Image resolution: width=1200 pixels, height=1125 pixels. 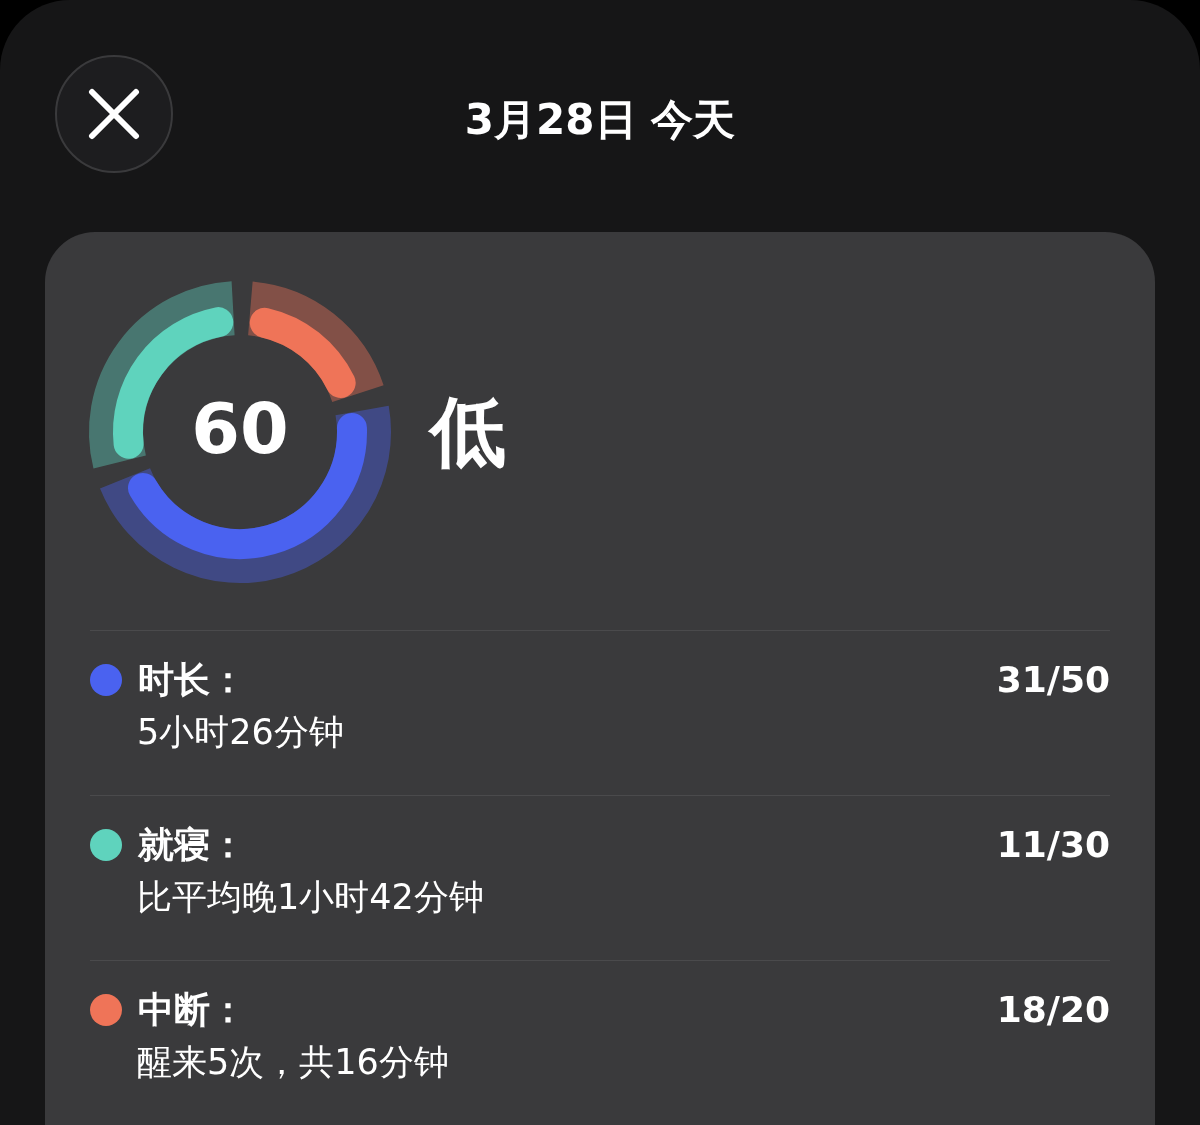 What do you see at coordinates (1053, 845) in the screenshot?
I see `metric-score: 11/30` at bounding box center [1053, 845].